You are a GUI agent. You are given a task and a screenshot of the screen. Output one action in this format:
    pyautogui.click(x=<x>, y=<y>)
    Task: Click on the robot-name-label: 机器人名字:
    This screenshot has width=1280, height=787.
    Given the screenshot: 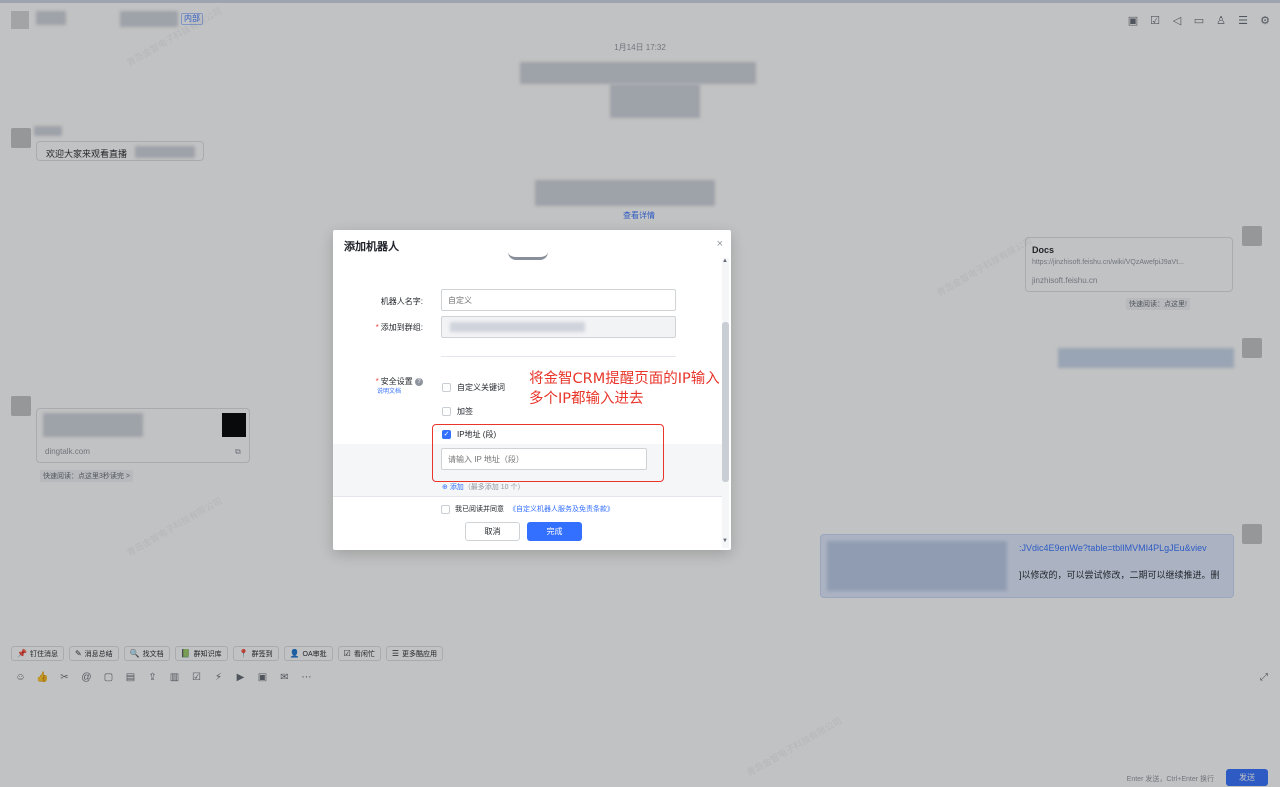 What is the action you would take?
    pyautogui.click(x=401, y=301)
    